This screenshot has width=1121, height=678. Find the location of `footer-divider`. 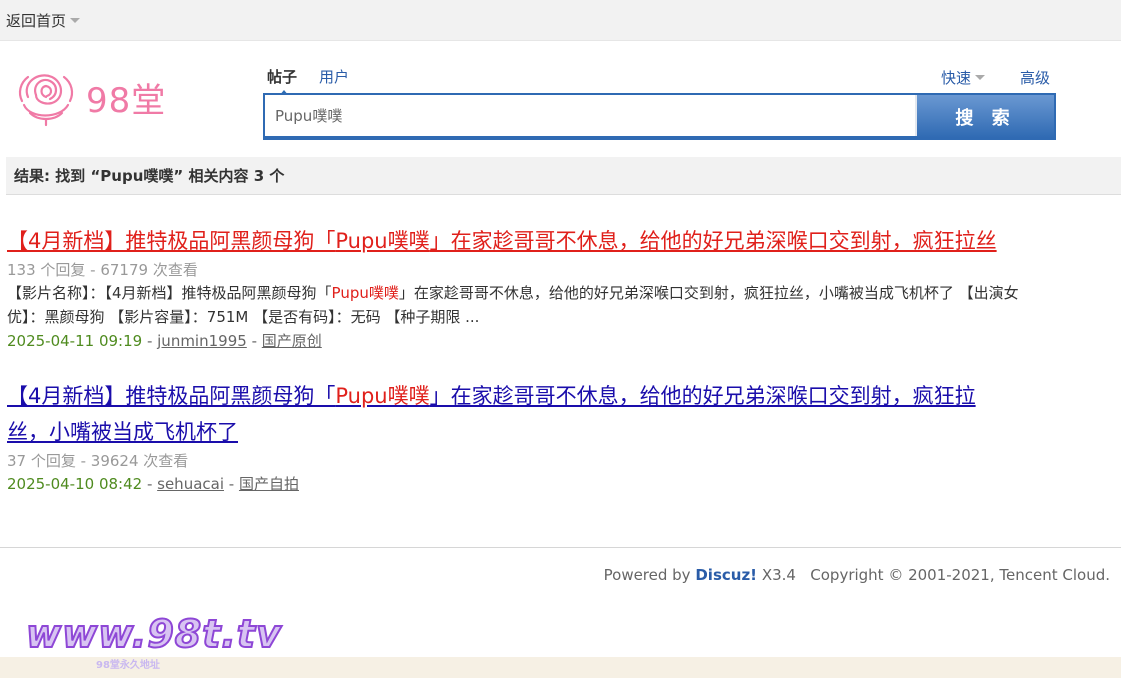

footer-divider is located at coordinates (560, 547).